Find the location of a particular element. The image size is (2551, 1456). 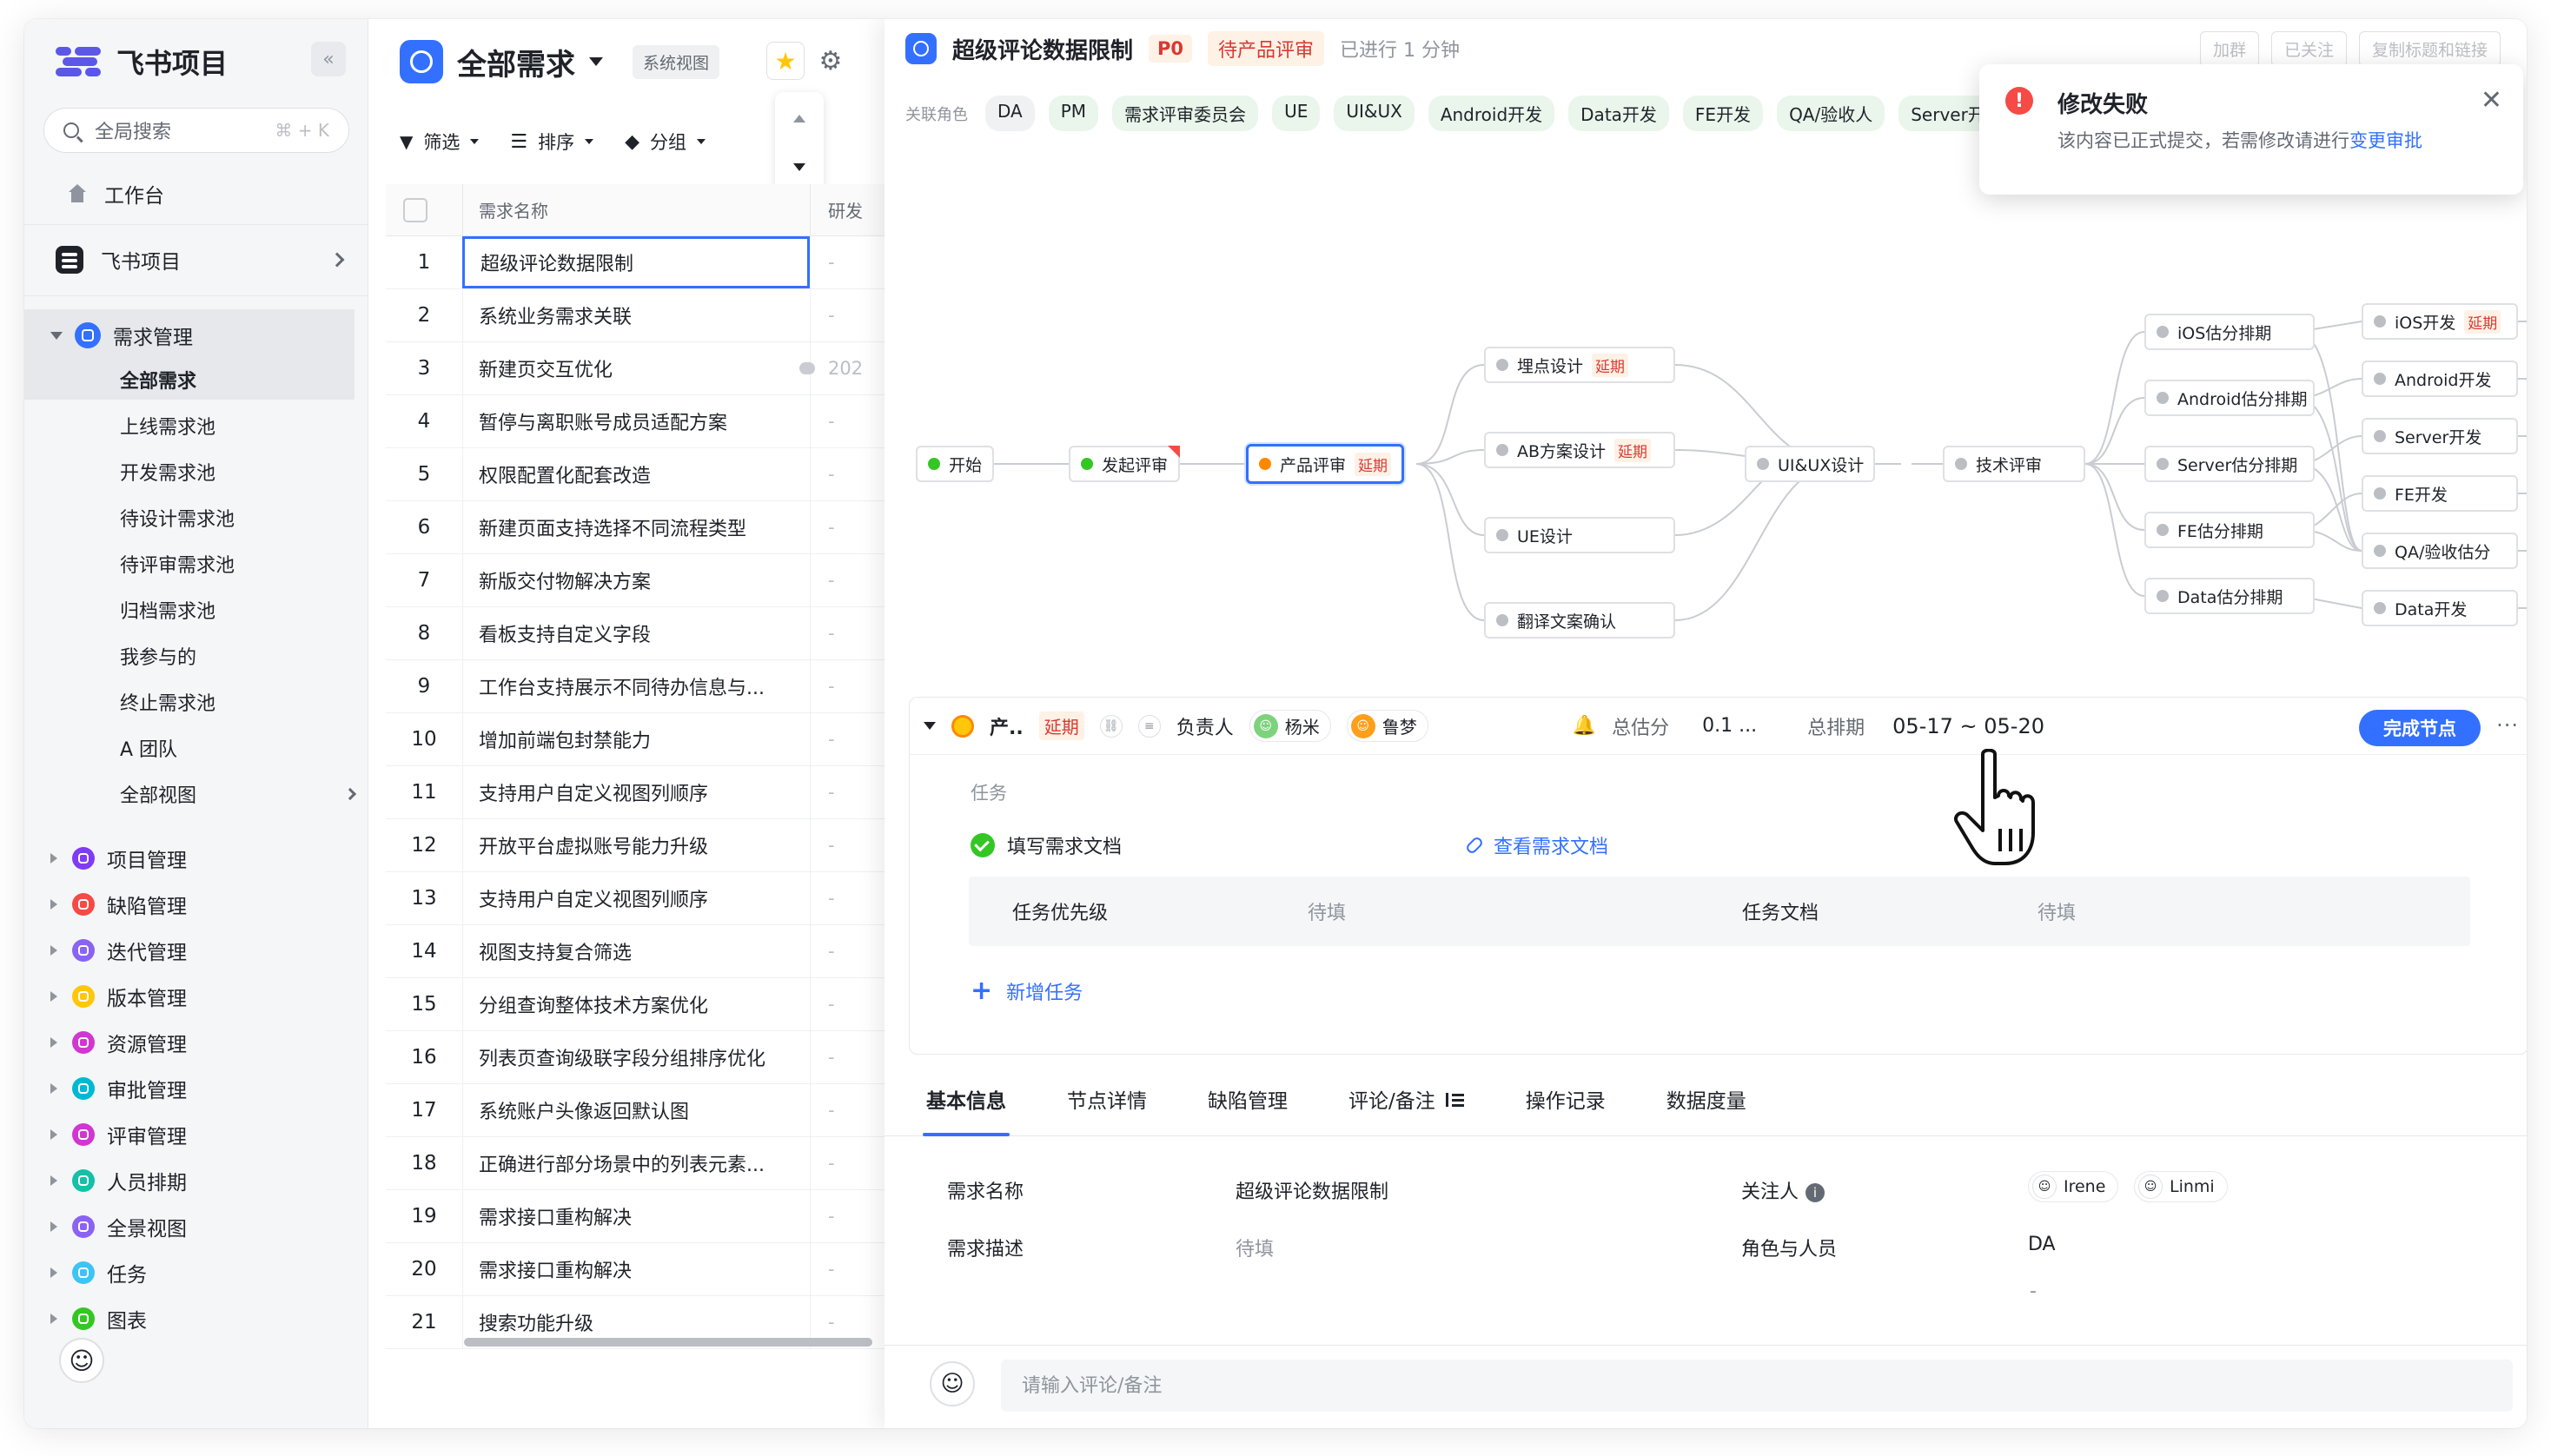

flow-node-android-estimate: Android估分排期 is located at coordinates (2229, 398).